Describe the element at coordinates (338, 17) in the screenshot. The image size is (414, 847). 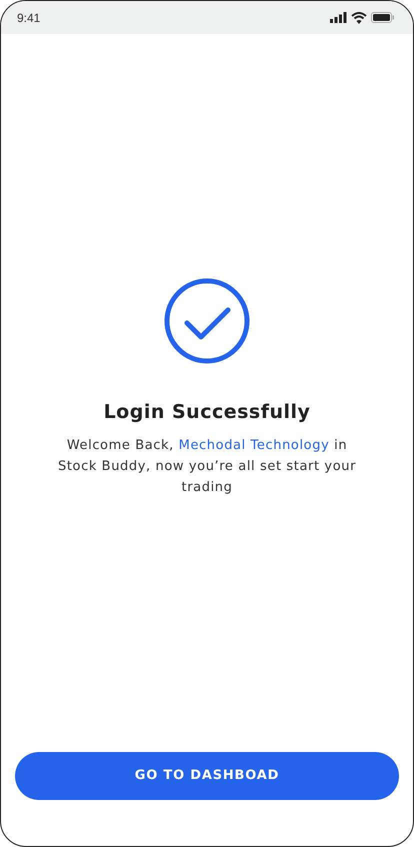
I see `signal-icon` at that location.